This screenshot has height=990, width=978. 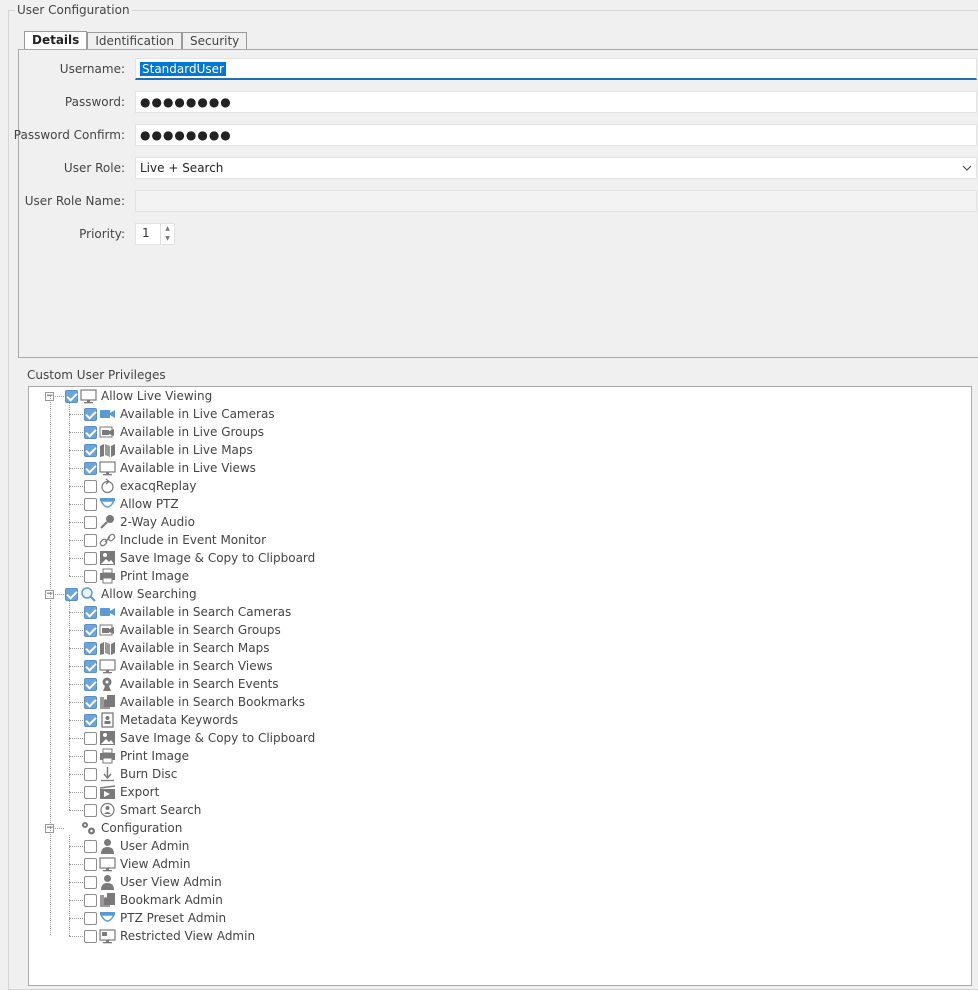 I want to click on checkbox-burn-disc, so click(x=90, y=774).